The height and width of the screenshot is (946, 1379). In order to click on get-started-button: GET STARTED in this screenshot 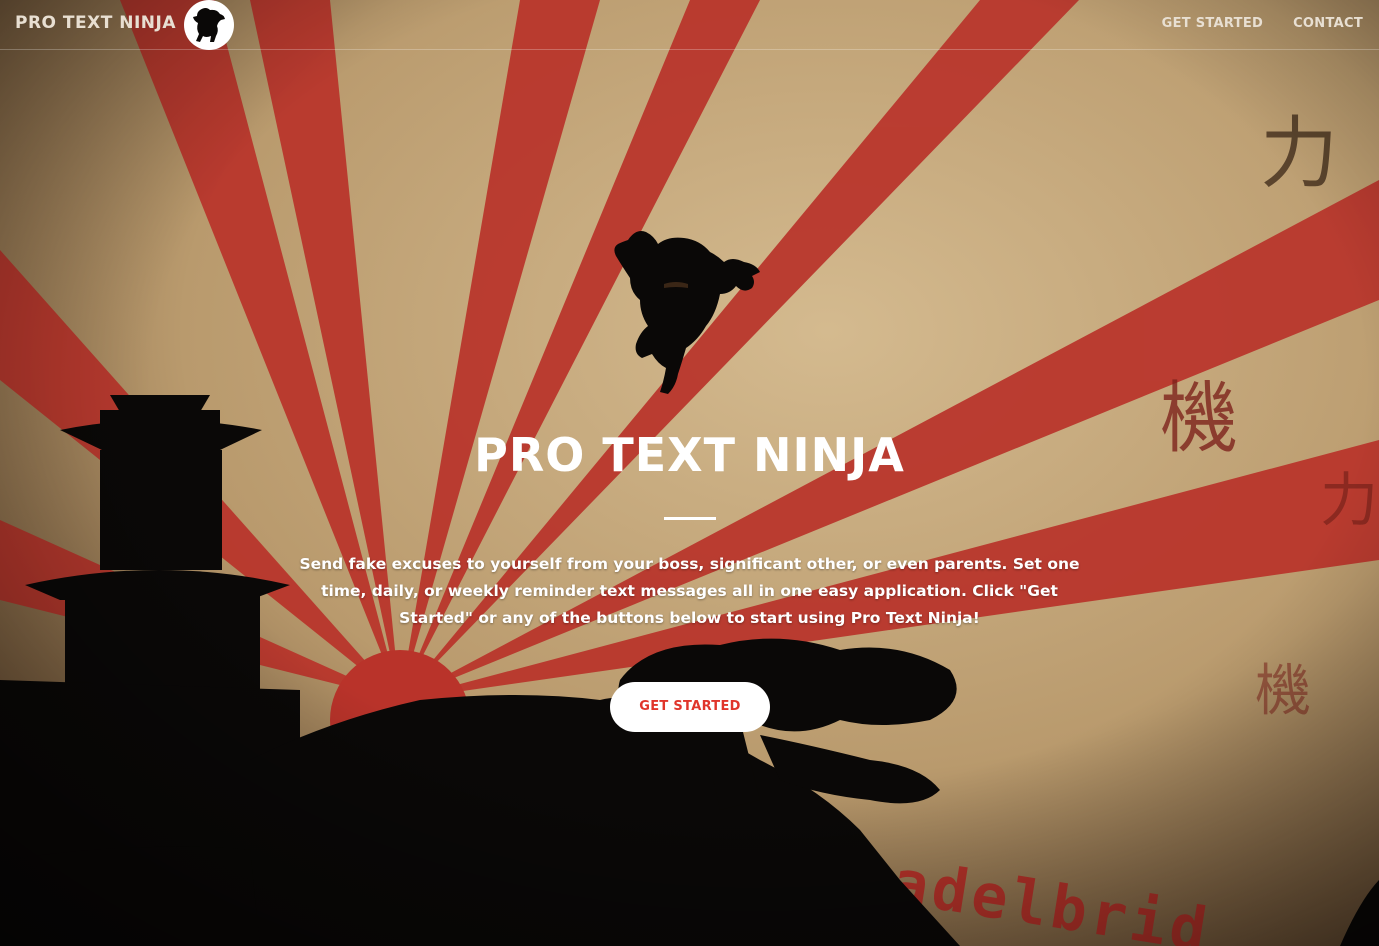, I will do `click(690, 707)`.